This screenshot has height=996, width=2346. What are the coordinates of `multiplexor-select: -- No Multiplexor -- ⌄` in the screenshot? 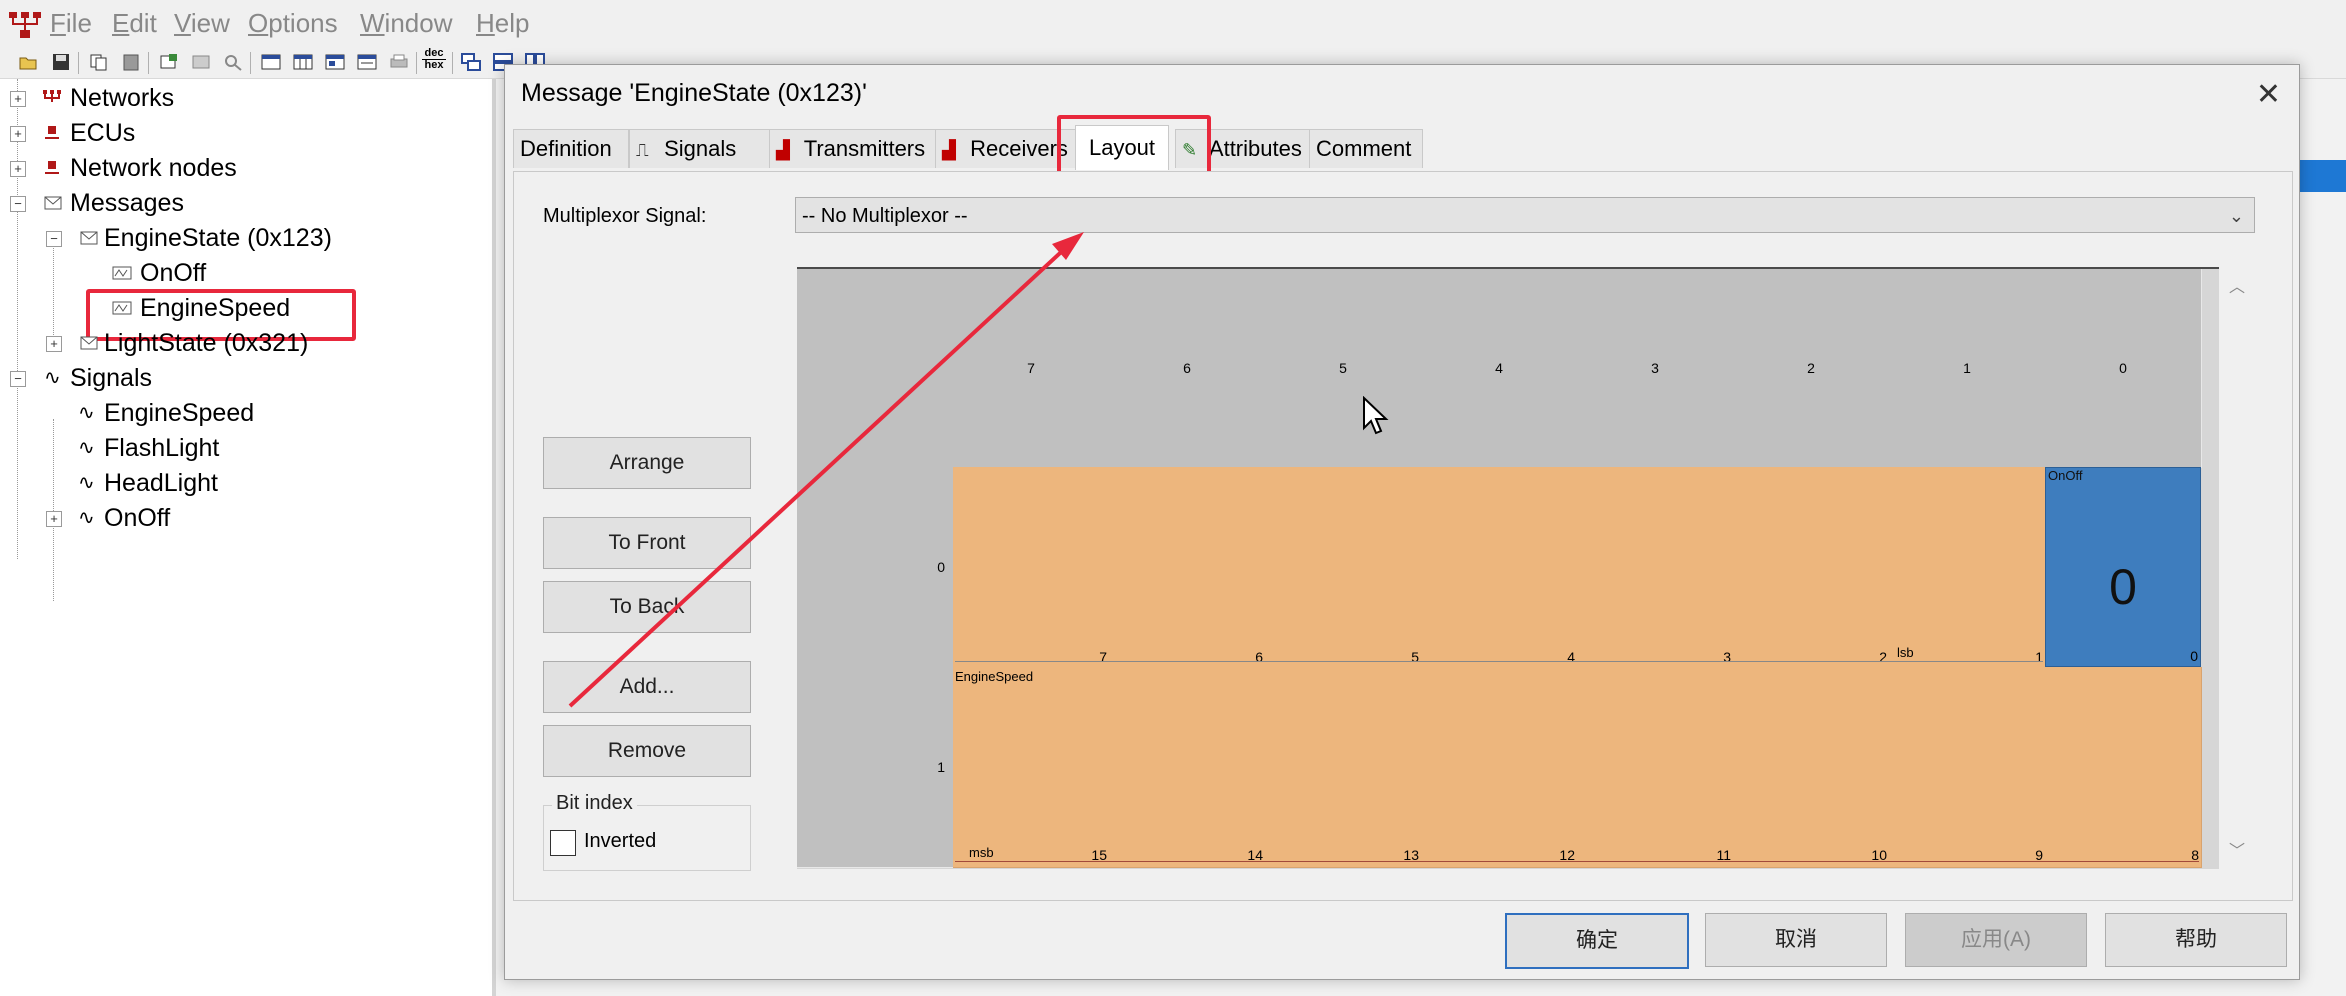 It's located at (1525, 215).